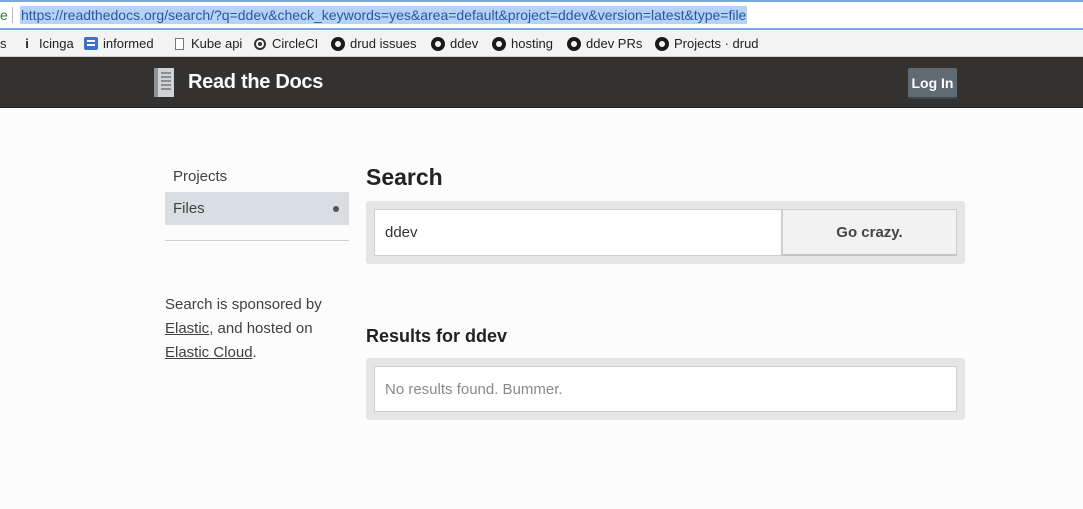 The width and height of the screenshot is (1083, 509). I want to click on page-icon, so click(179, 44).